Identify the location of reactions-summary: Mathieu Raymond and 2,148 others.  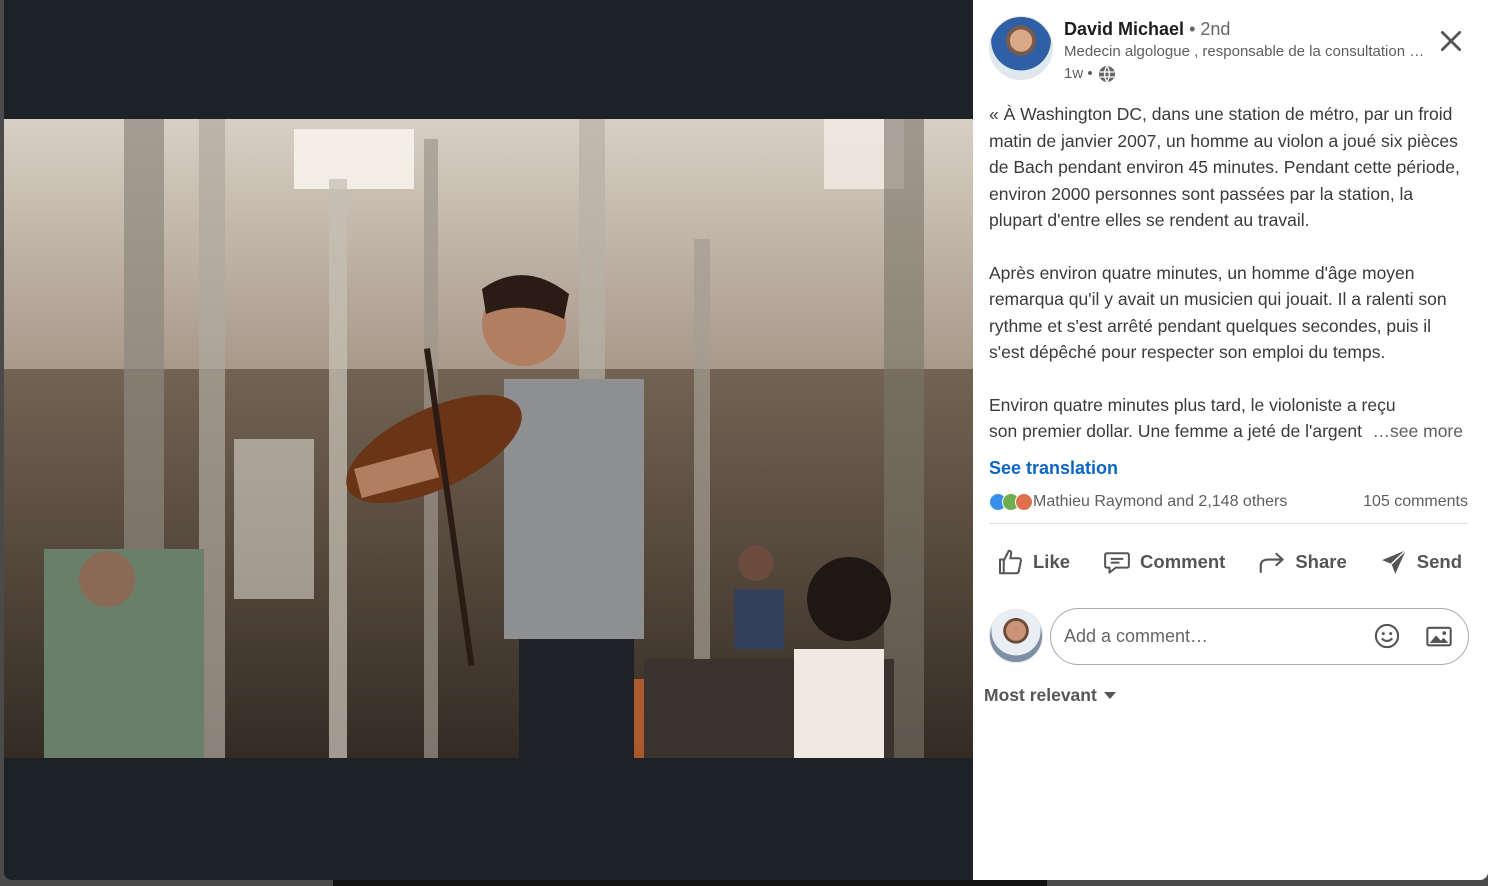
(1138, 501).